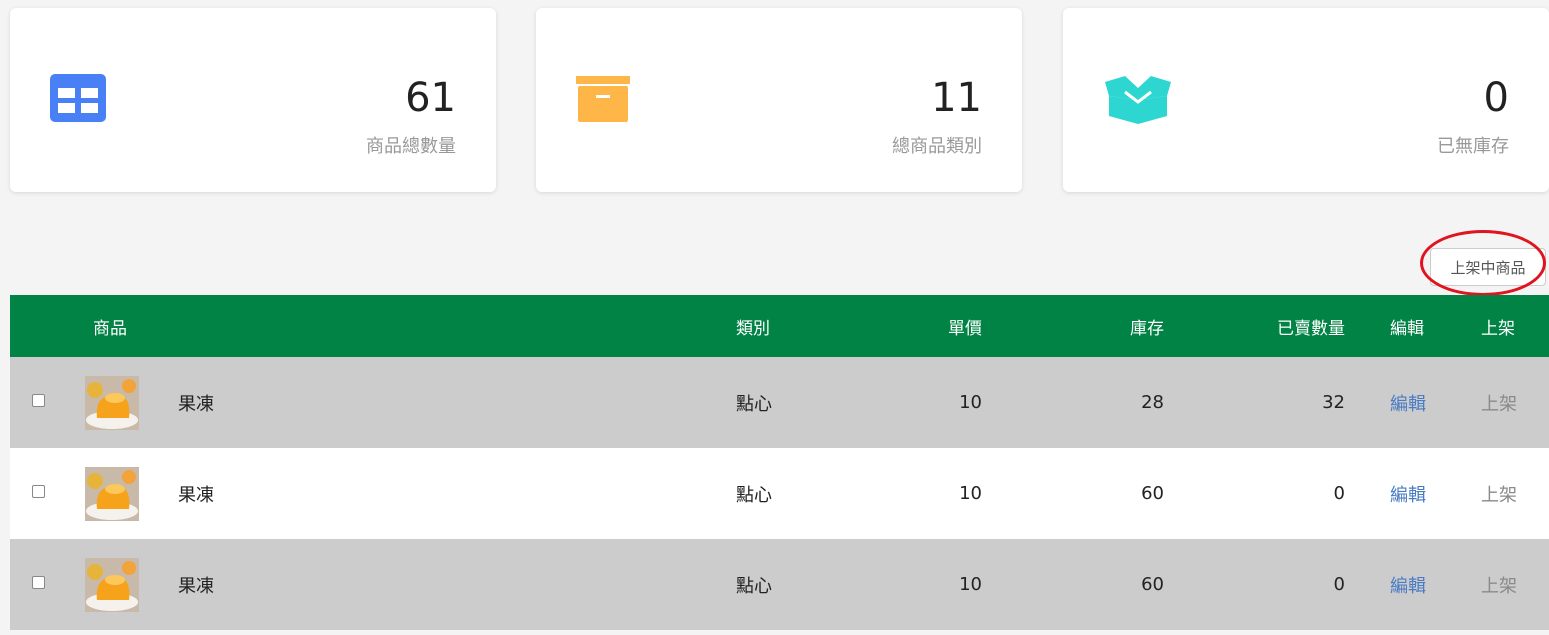 This screenshot has width=1549, height=635. What do you see at coordinates (1488, 267) in the screenshot?
I see `on-shelf-filter-button: 上架中商品` at bounding box center [1488, 267].